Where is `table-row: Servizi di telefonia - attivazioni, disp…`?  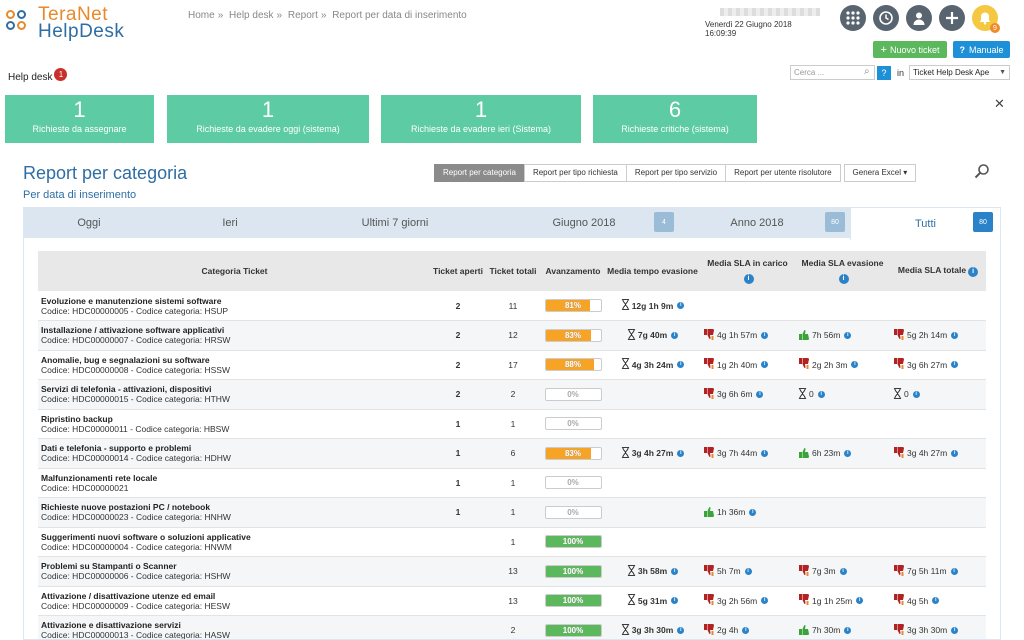
table-row: Servizi di telefonia - attivazioni, disp… is located at coordinates (512, 394).